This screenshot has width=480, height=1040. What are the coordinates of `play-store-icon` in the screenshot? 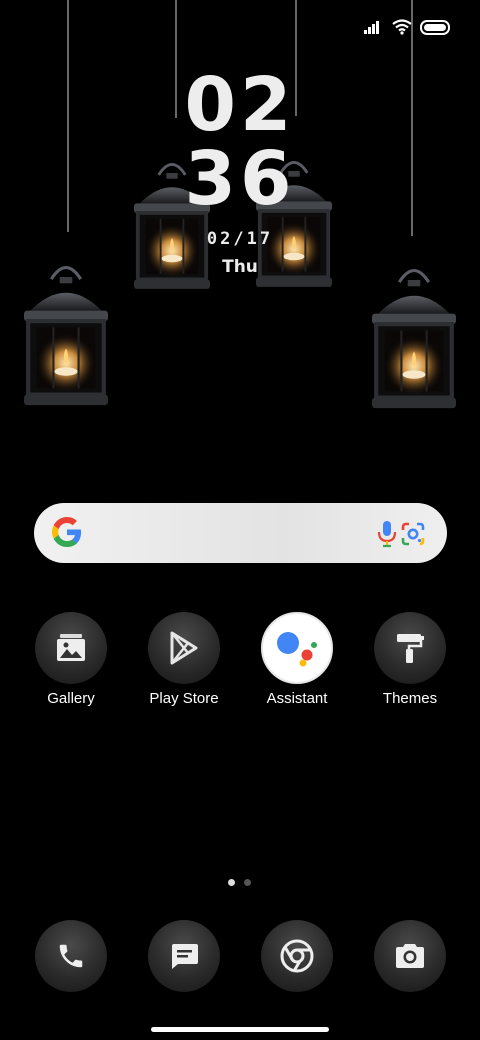 It's located at (184, 648).